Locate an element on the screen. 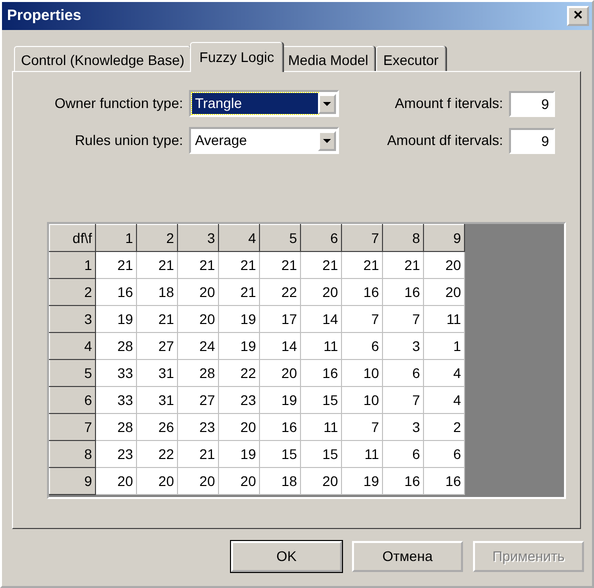 The image size is (594, 588). row-header: 6 is located at coordinates (73, 400).